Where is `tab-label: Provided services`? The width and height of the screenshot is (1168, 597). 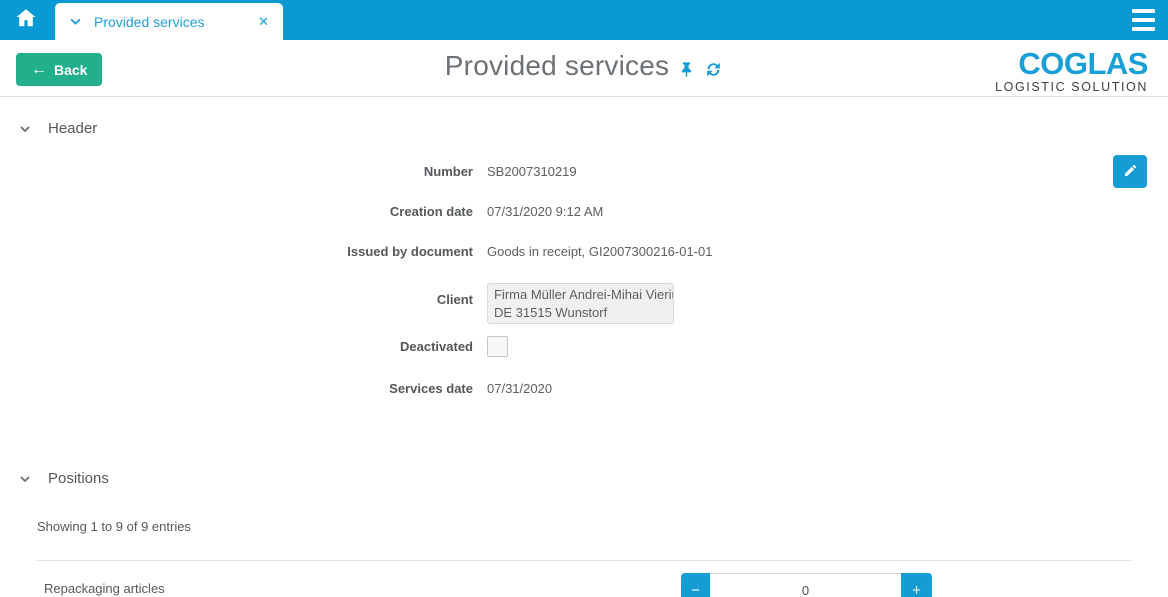
tab-label: Provided services is located at coordinates (149, 21).